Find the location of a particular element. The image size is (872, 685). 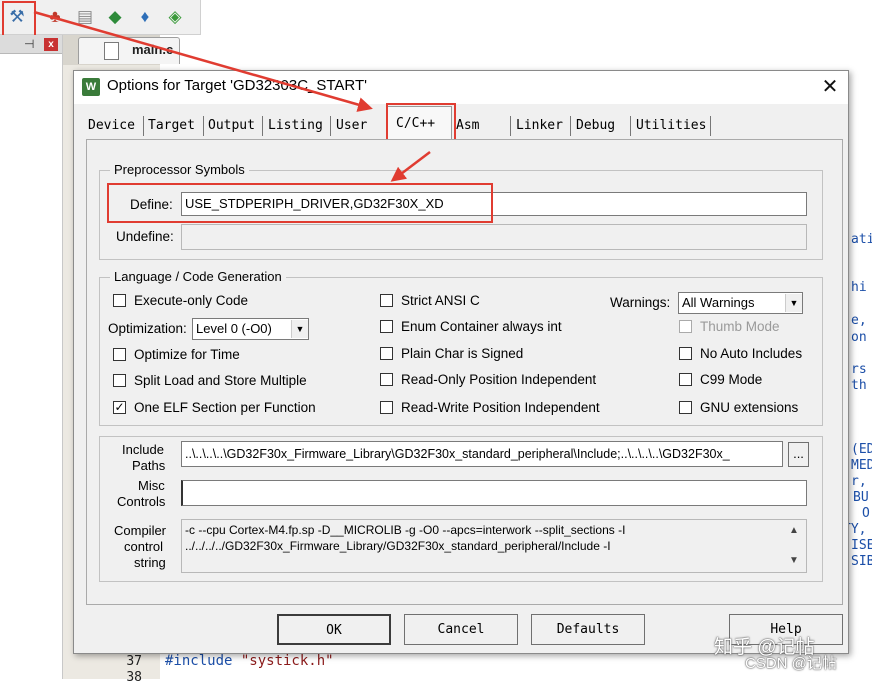

arrow-to-tab is located at coordinates (203, 61).